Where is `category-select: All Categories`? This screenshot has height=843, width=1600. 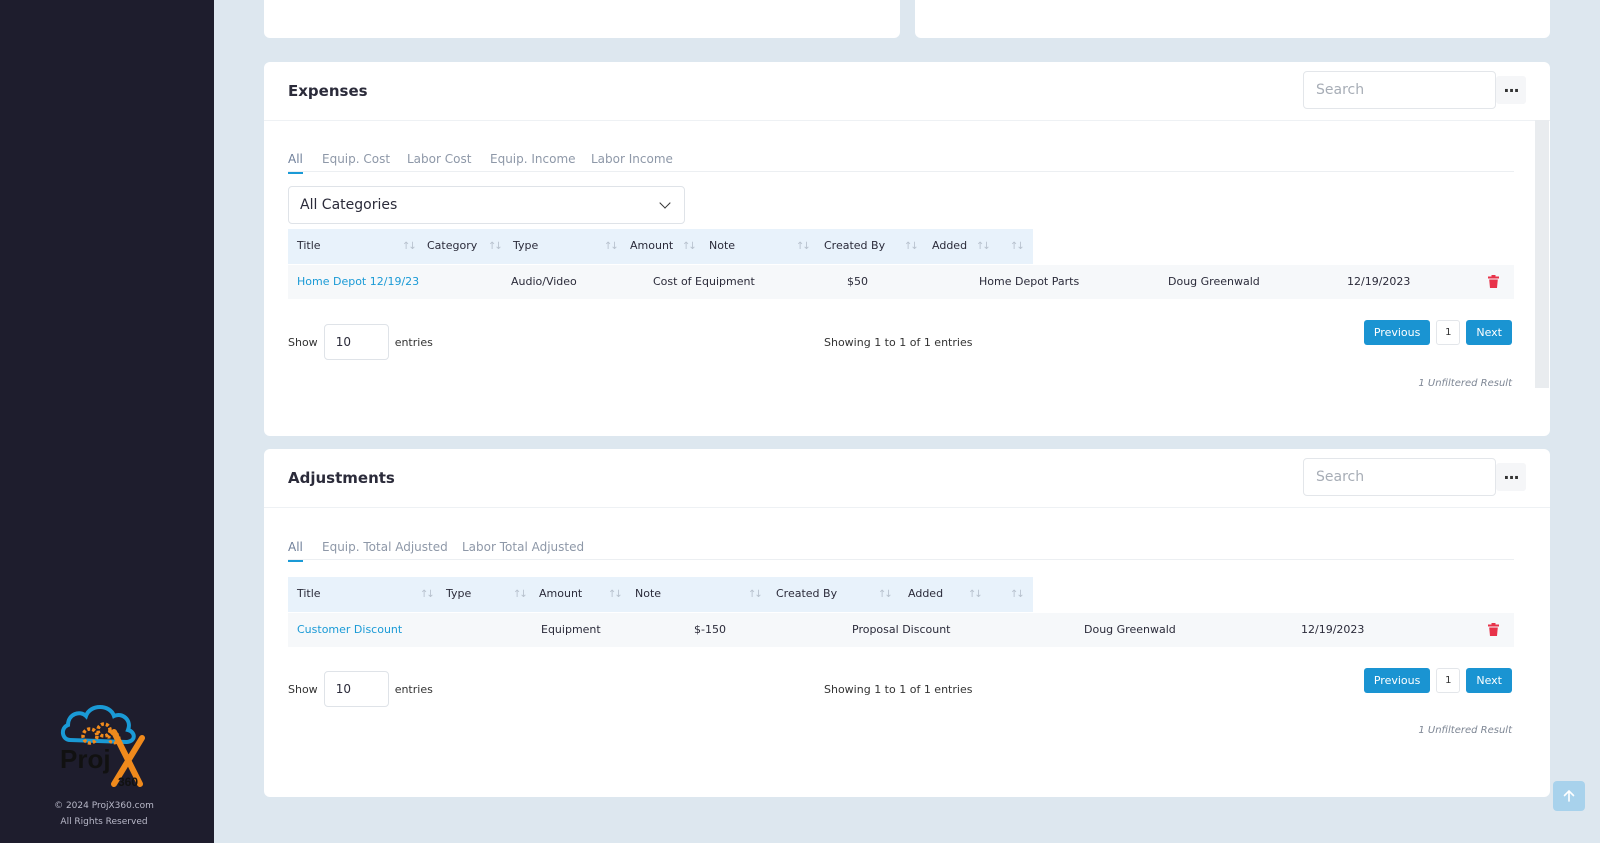 category-select: All Categories is located at coordinates (486, 205).